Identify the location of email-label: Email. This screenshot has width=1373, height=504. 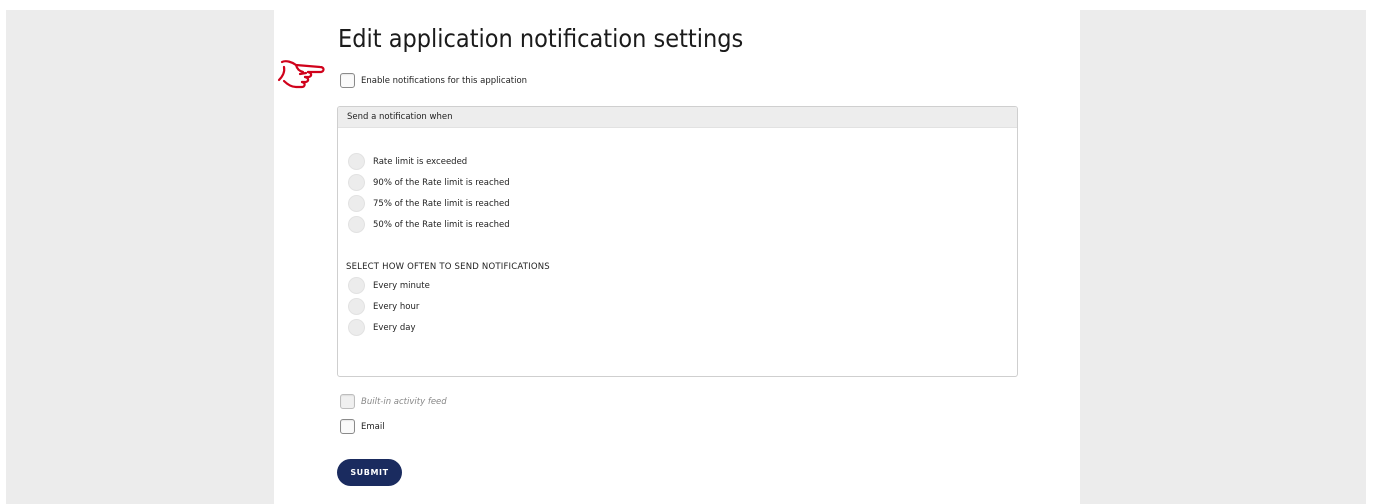
(373, 426).